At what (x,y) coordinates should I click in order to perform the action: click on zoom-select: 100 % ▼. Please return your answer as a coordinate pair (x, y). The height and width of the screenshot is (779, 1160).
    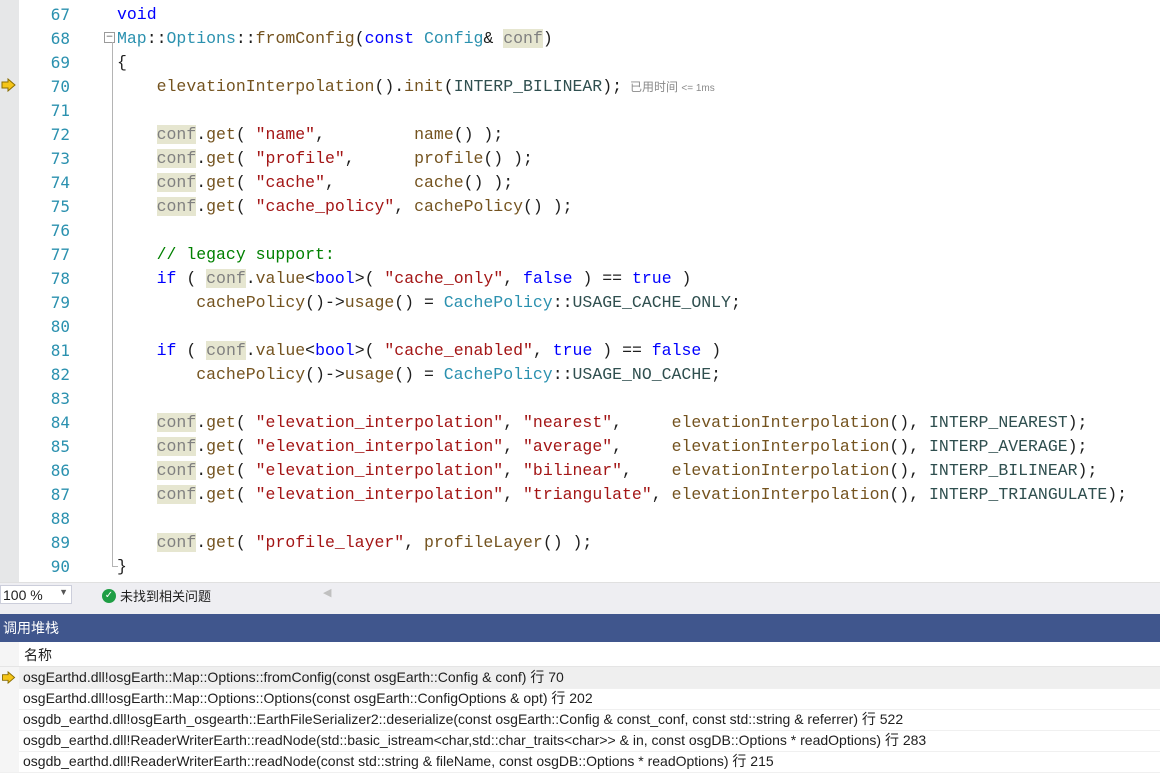
    Looking at the image, I should click on (36, 594).